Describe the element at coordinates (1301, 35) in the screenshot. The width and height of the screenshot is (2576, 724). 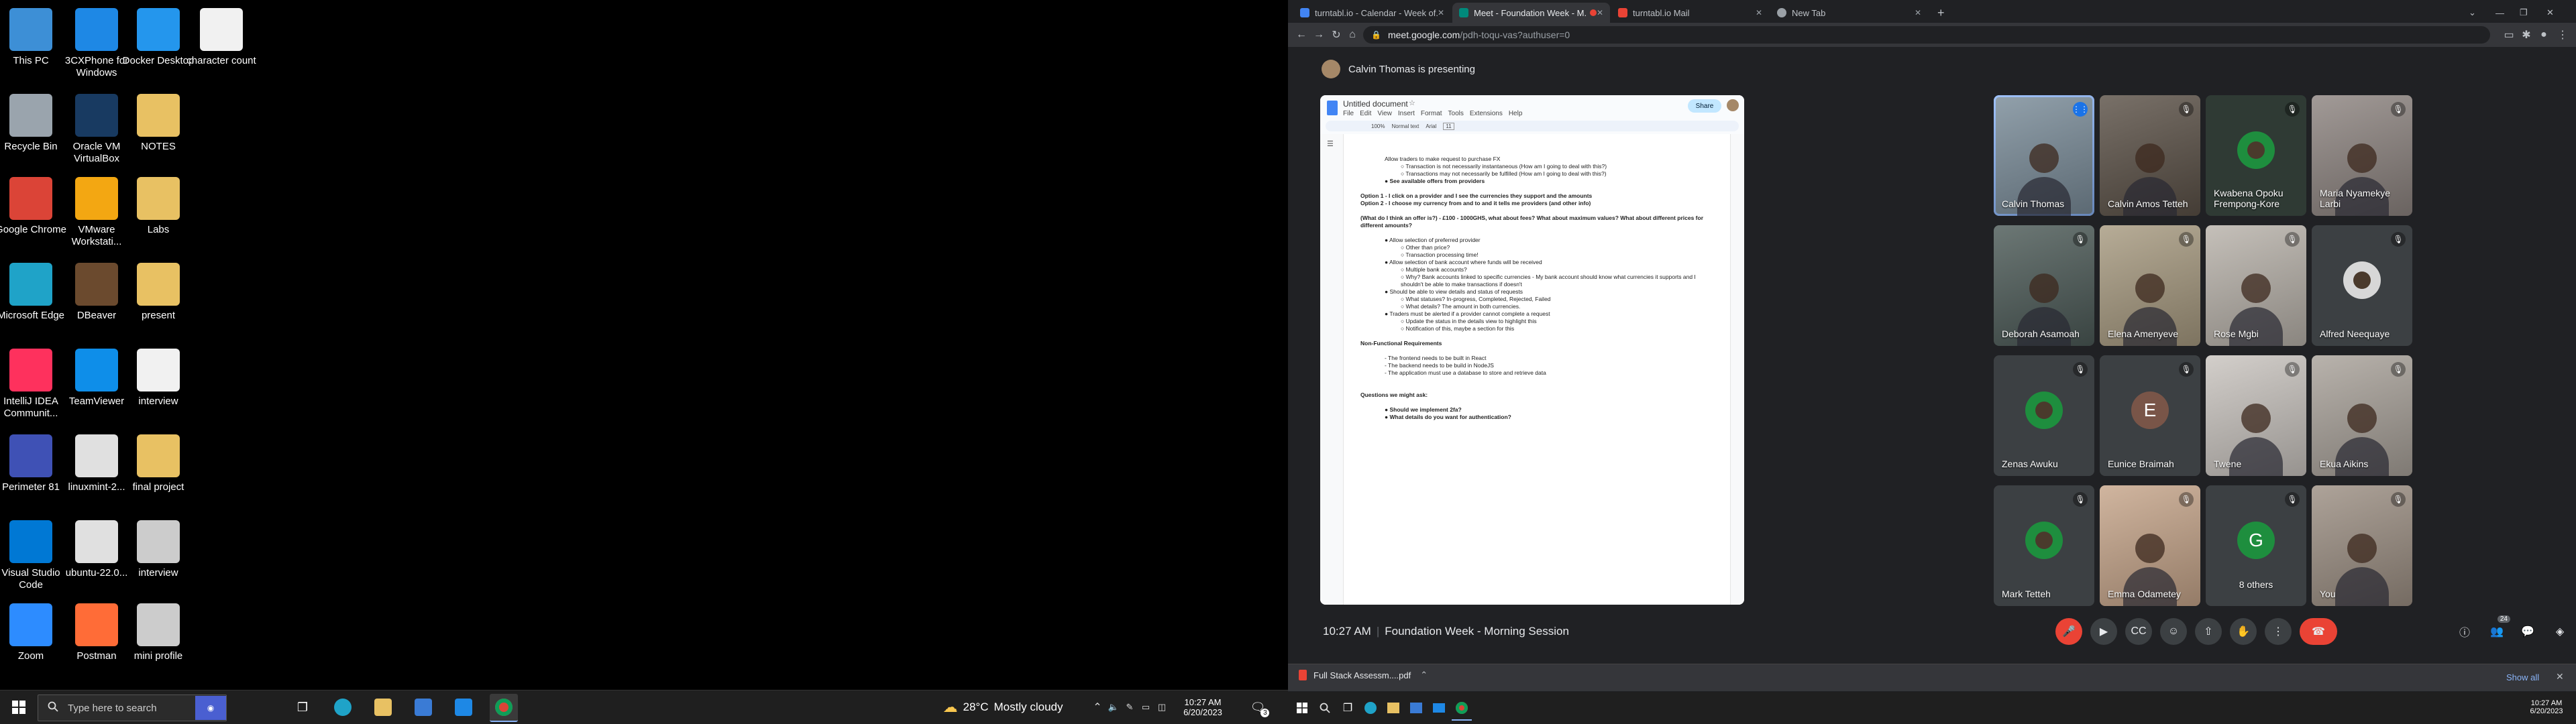
I see `back-icon: ←` at that location.